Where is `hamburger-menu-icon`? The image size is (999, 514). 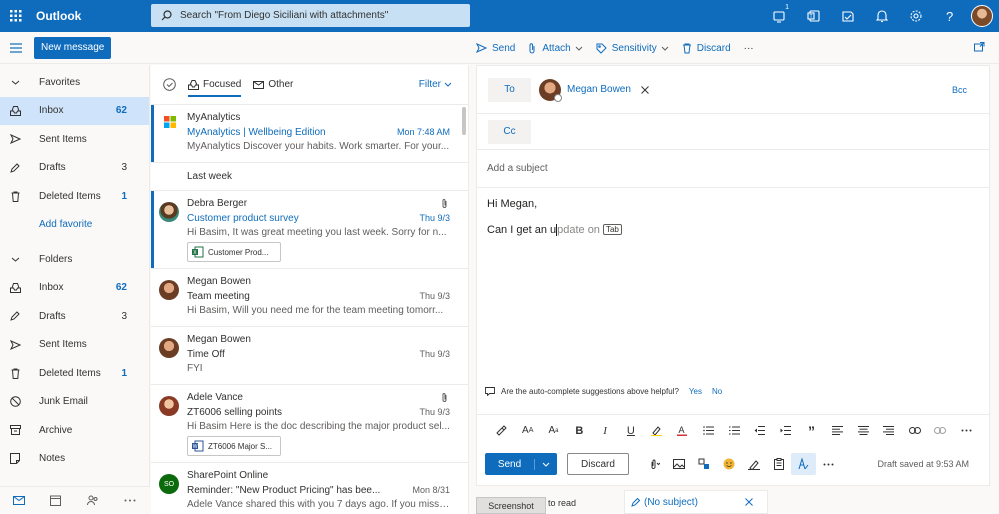 hamburger-menu-icon is located at coordinates (16, 47).